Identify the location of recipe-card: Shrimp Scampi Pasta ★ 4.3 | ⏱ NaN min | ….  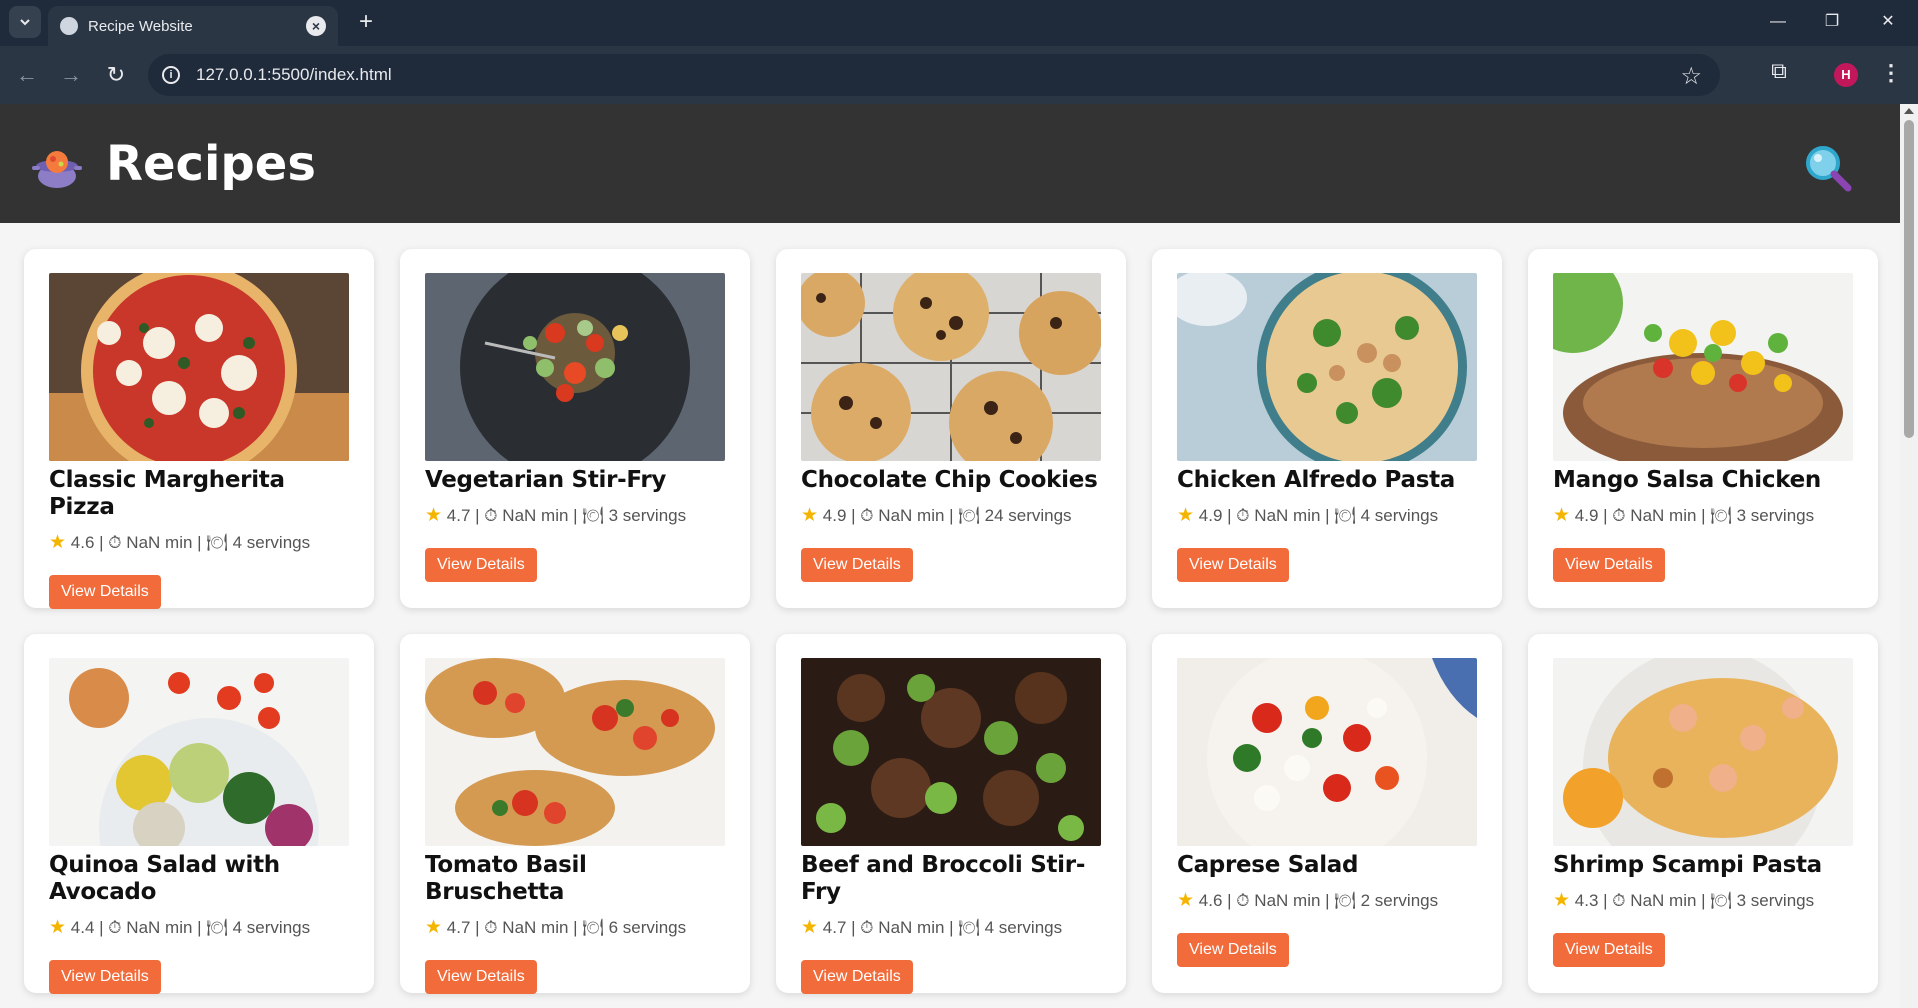
(1703, 813).